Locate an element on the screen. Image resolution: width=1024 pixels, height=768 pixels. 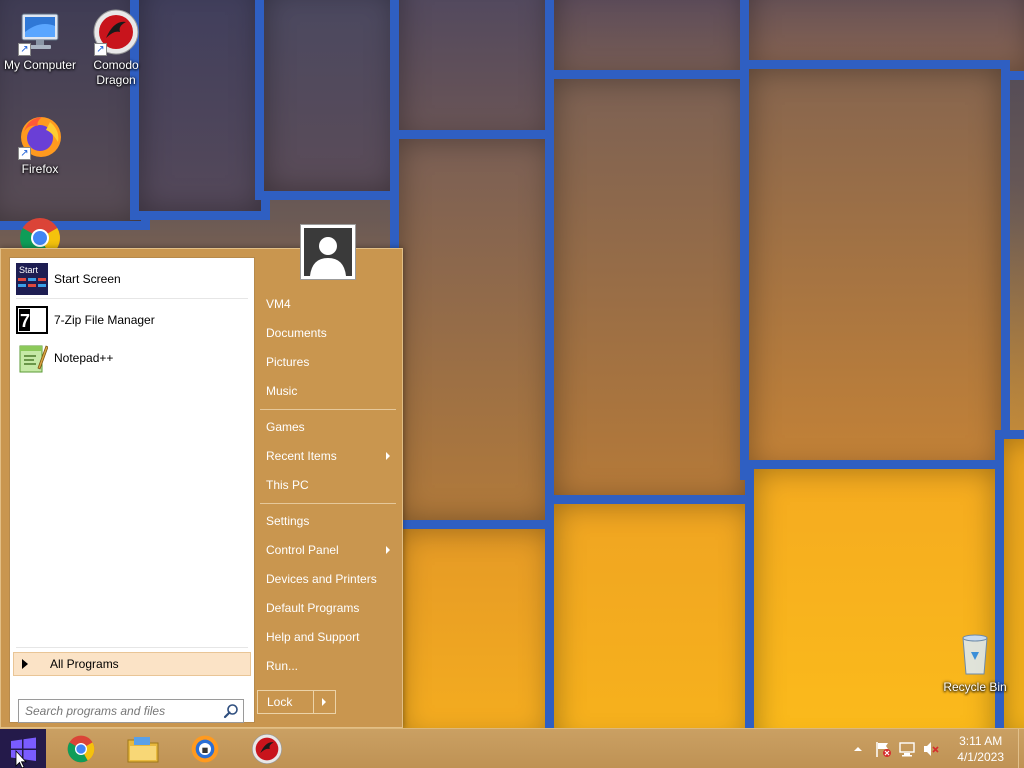
menu-item-label: This PC is located at coordinates (287, 485).